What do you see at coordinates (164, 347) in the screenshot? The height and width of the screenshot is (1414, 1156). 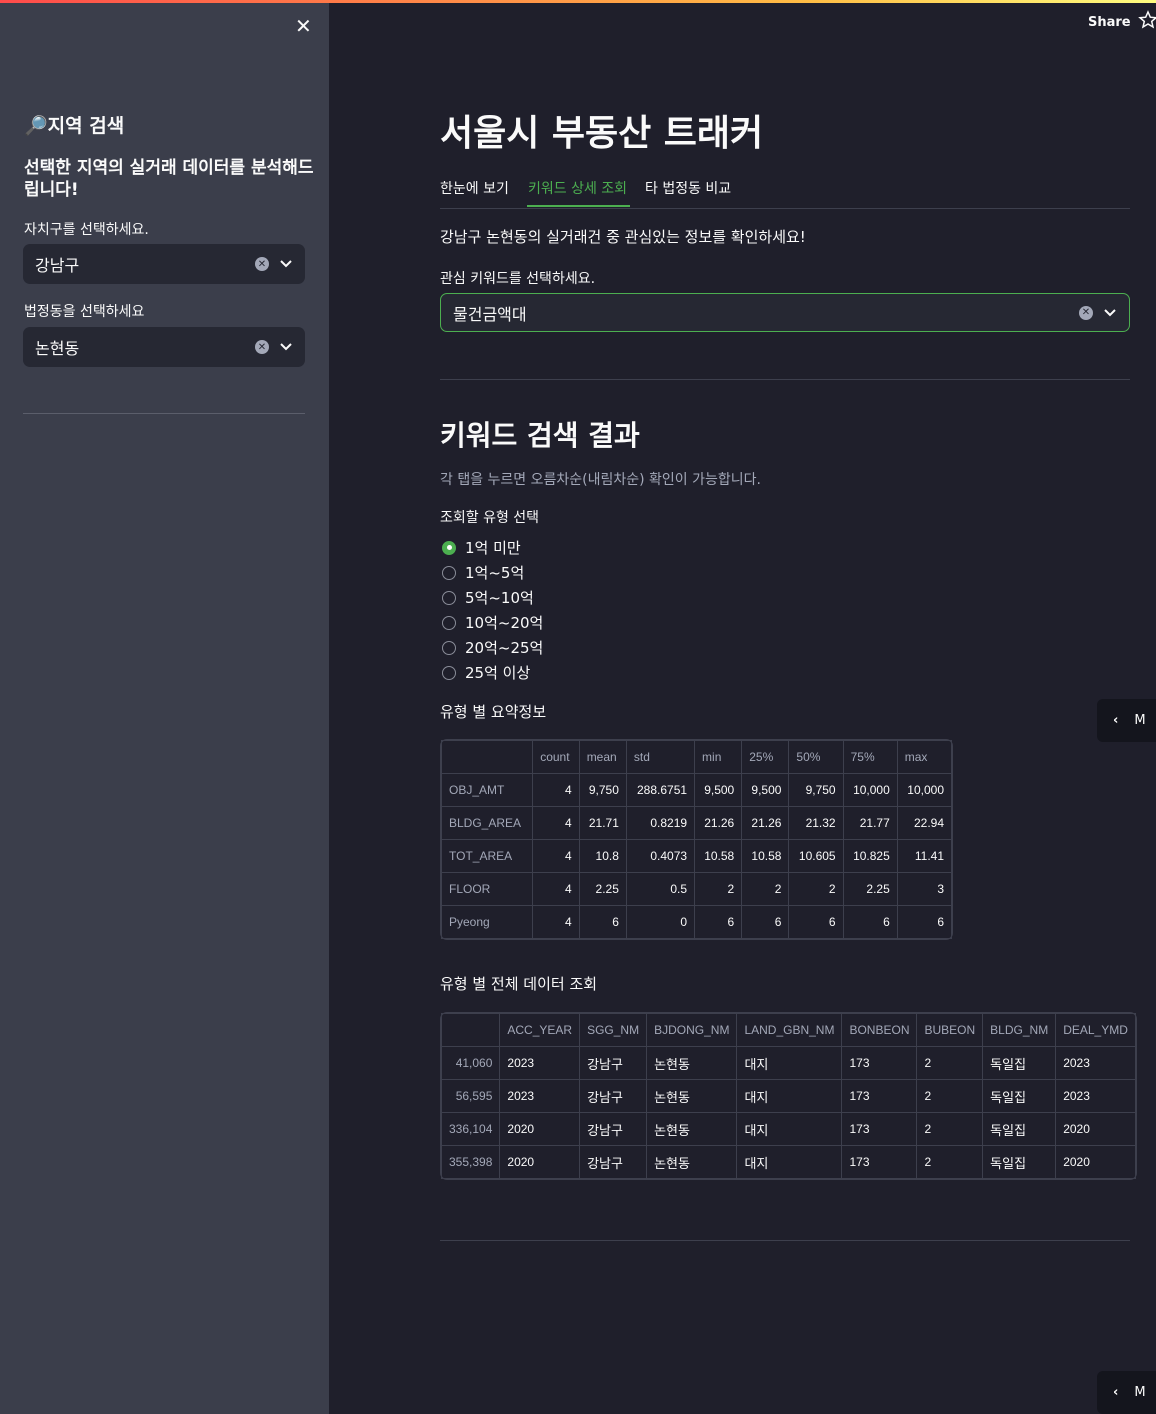 I see `dong-select: 논현동 ✕` at bounding box center [164, 347].